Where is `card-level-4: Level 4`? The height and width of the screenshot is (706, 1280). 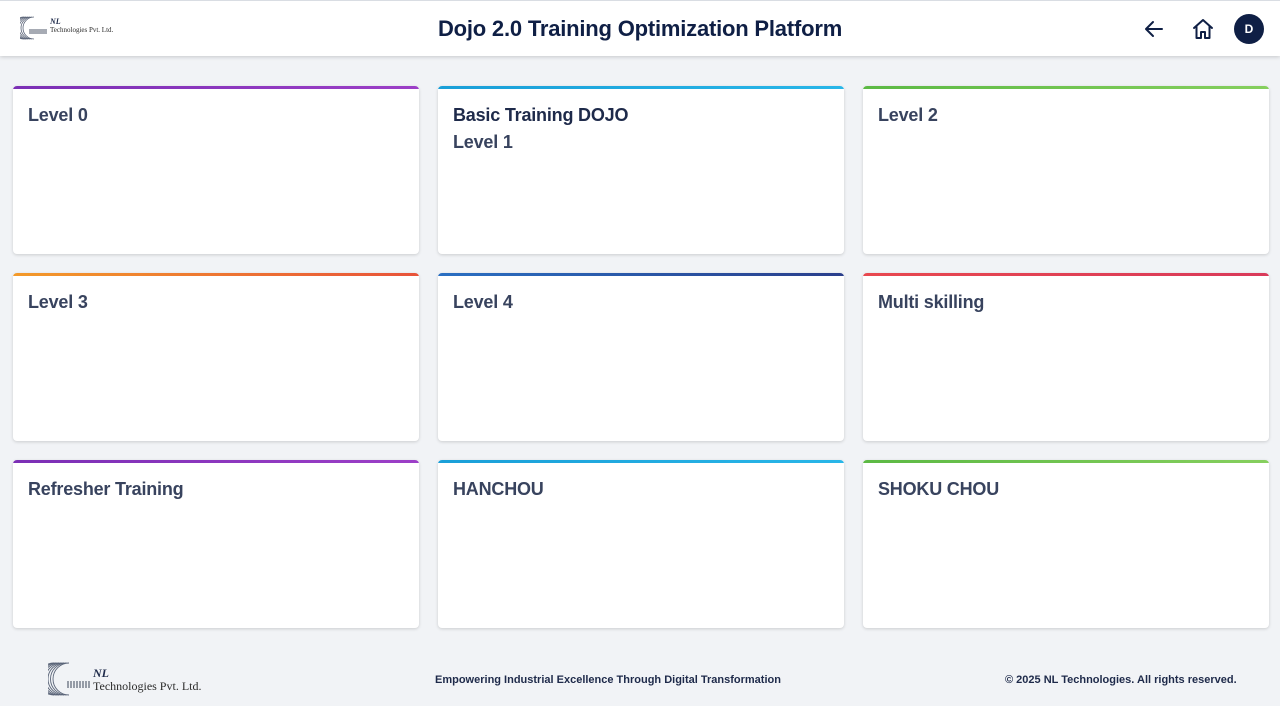 card-level-4: Level 4 is located at coordinates (641, 357).